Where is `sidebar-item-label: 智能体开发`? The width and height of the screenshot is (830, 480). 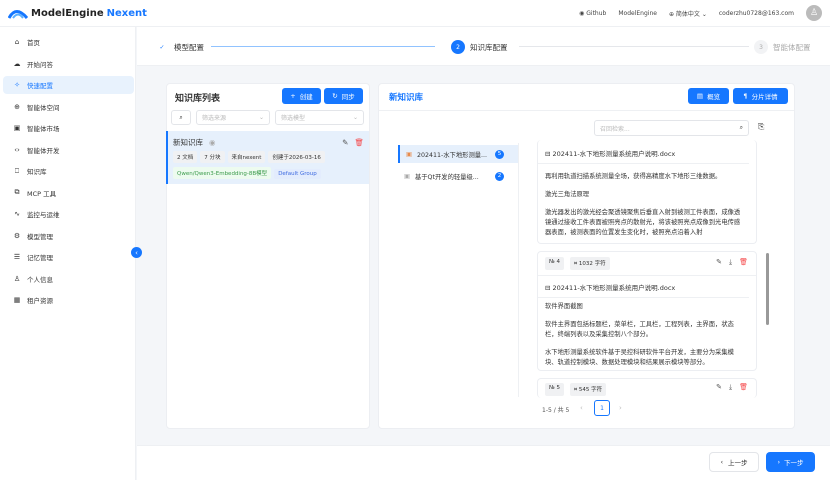 sidebar-item-label: 智能体开发 is located at coordinates (43, 150).